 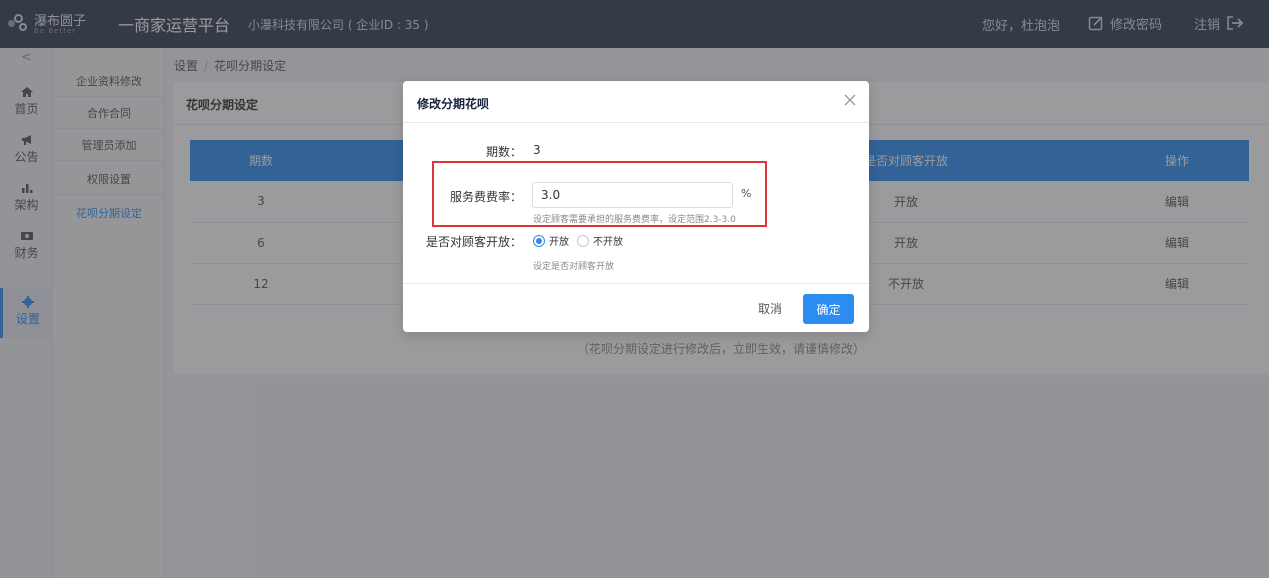 I want to click on period-label: 期数：, so click(x=503, y=152).